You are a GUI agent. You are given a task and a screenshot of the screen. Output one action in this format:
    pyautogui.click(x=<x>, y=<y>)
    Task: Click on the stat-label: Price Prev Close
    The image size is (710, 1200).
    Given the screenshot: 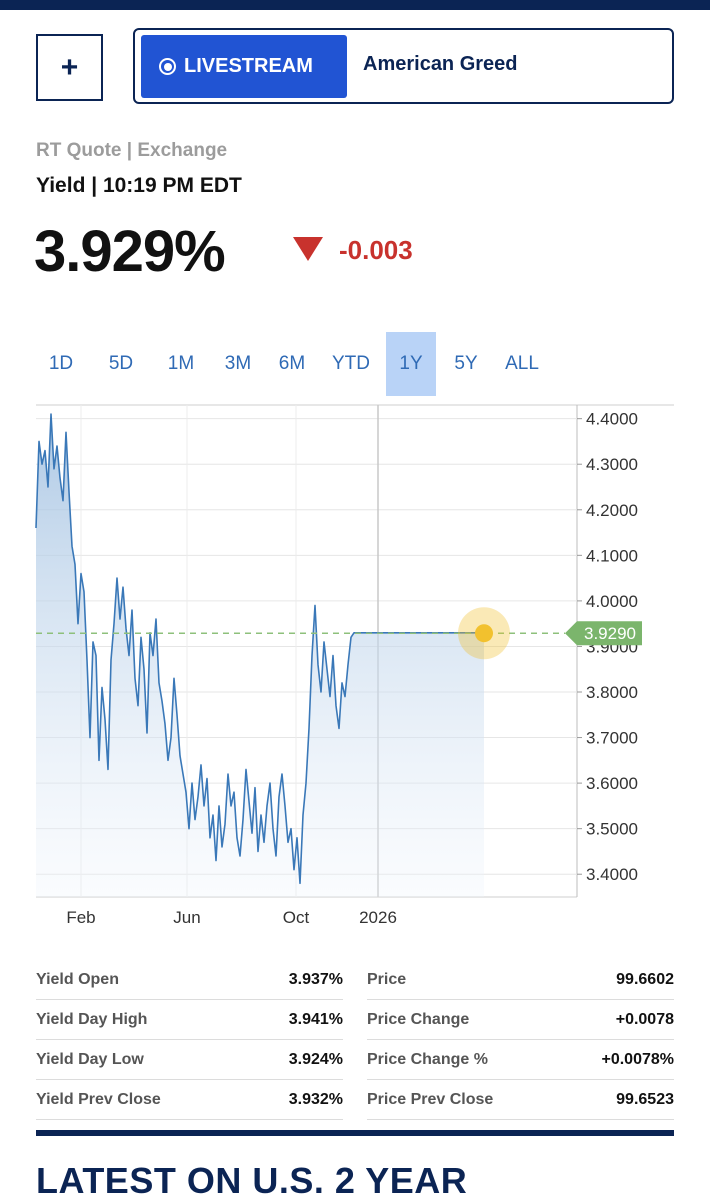 What is the action you would take?
    pyautogui.click(x=430, y=1099)
    